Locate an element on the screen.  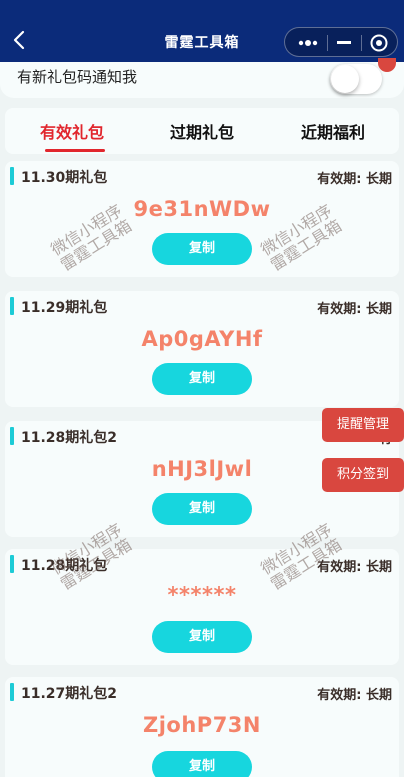
gift-title: 11.29期礼包 is located at coordinates (64, 308).